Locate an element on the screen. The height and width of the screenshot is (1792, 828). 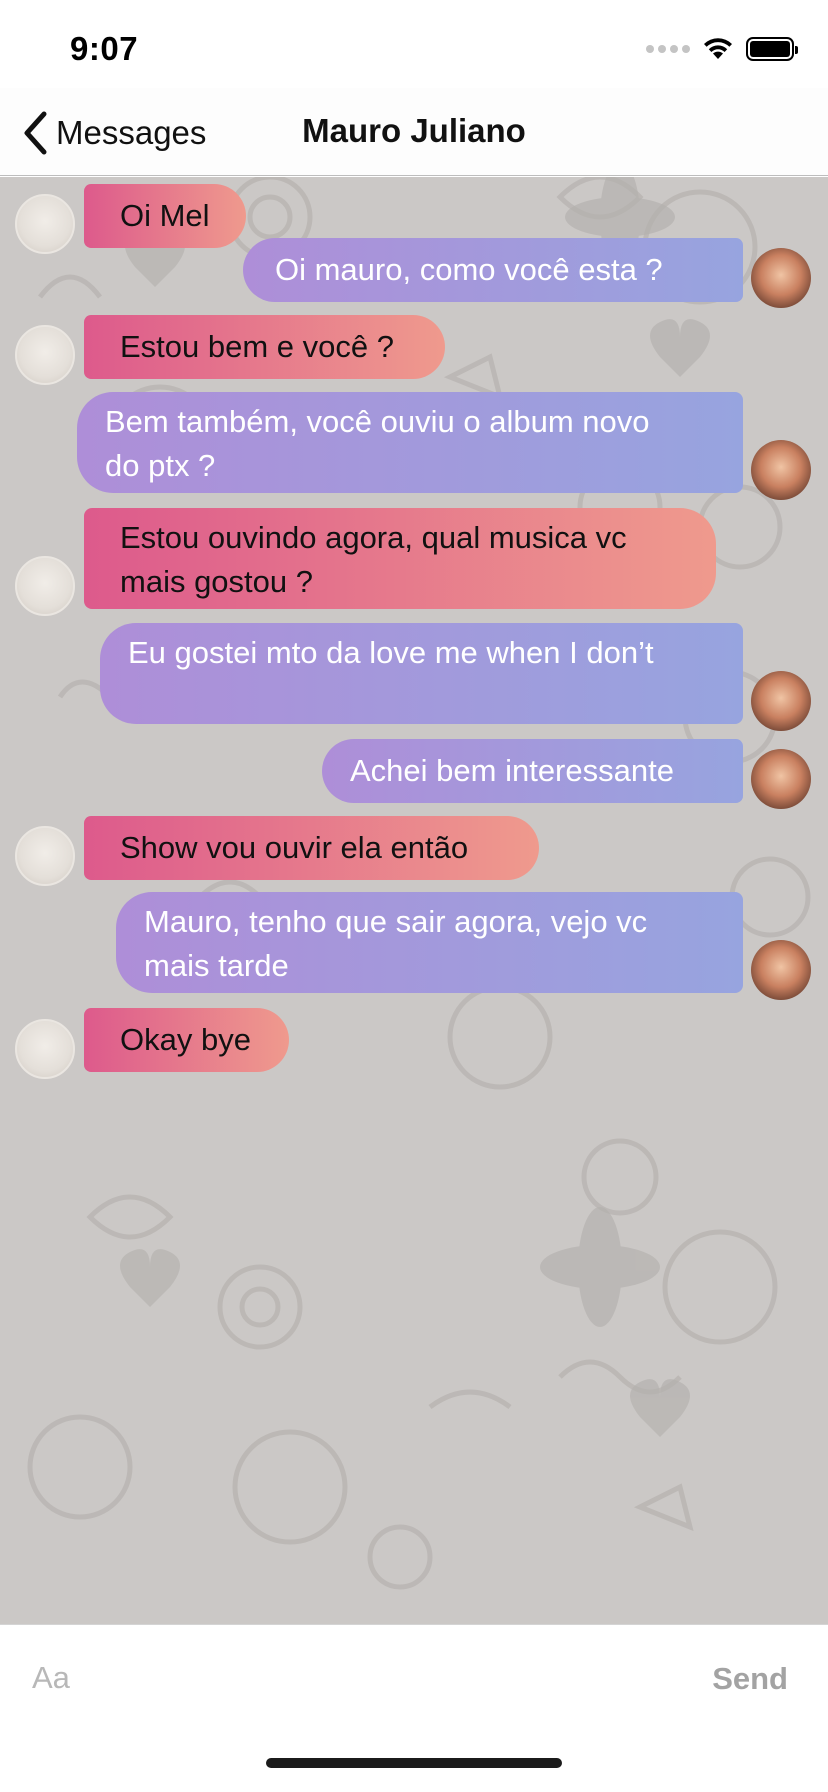
cellular-signal-icon is located at coordinates (668, 49).